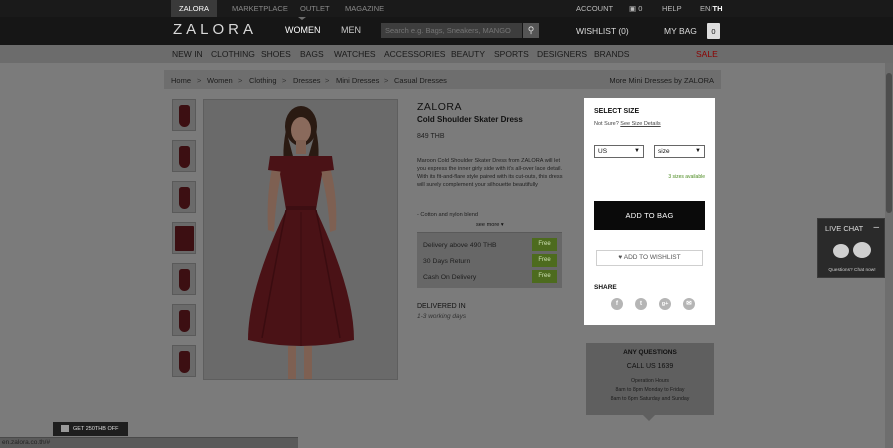 Image resolution: width=893 pixels, height=448 pixels. What do you see at coordinates (851, 248) in the screenshot?
I see `live-chat-widget: LIVE CHAT – Questions? Chat now!` at bounding box center [851, 248].